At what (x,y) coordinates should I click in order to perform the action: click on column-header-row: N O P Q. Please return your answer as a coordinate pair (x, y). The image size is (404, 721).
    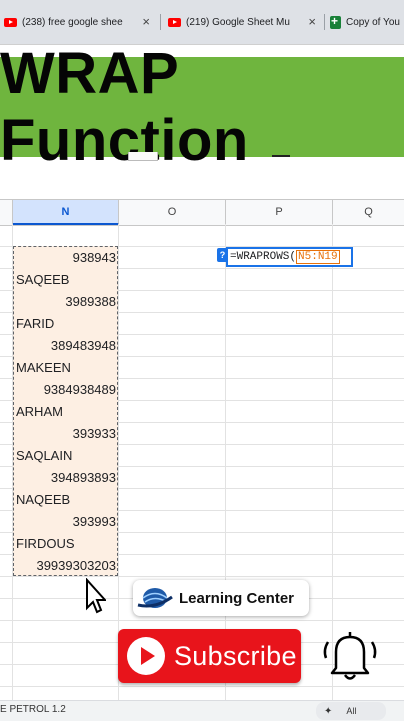
    Looking at the image, I should click on (202, 212).